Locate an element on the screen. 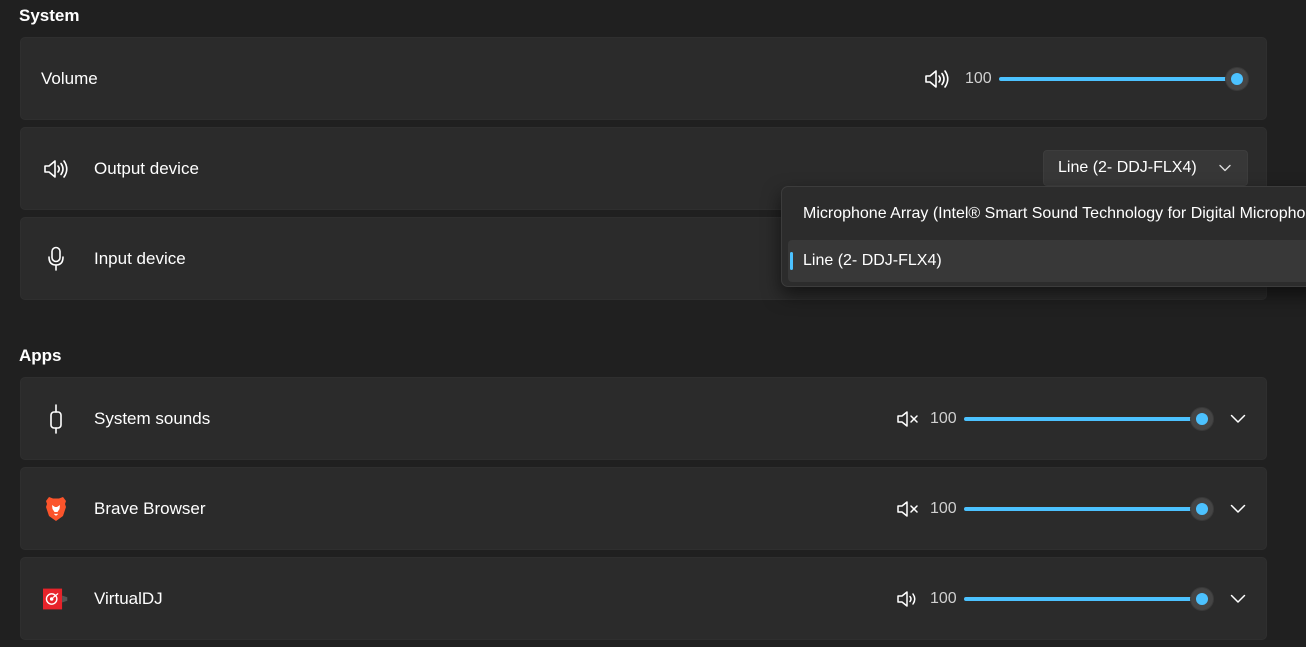 The width and height of the screenshot is (1306, 647). output-device-combobox: Line (2- DDJ-FLX4) is located at coordinates (1145, 168).